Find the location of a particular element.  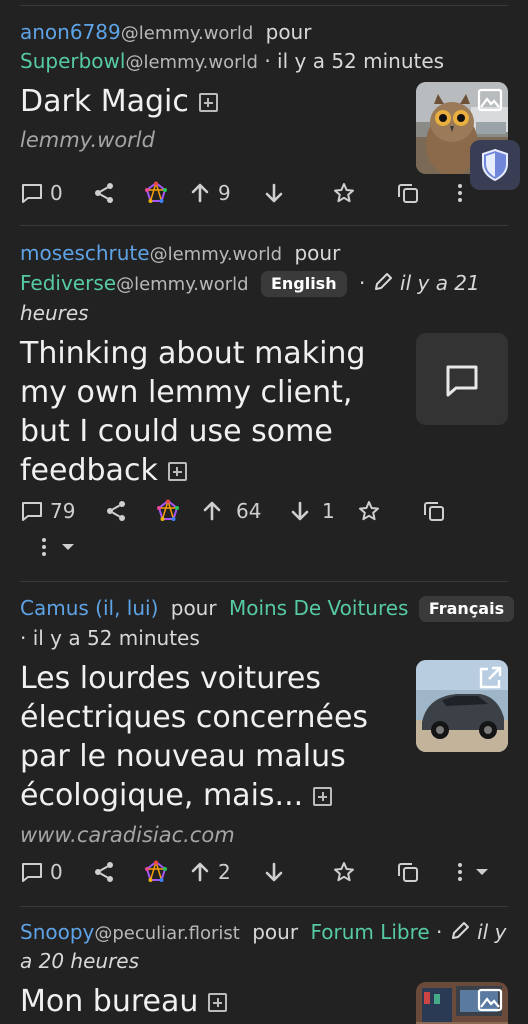

fediverse-icon is located at coordinates (156, 192).